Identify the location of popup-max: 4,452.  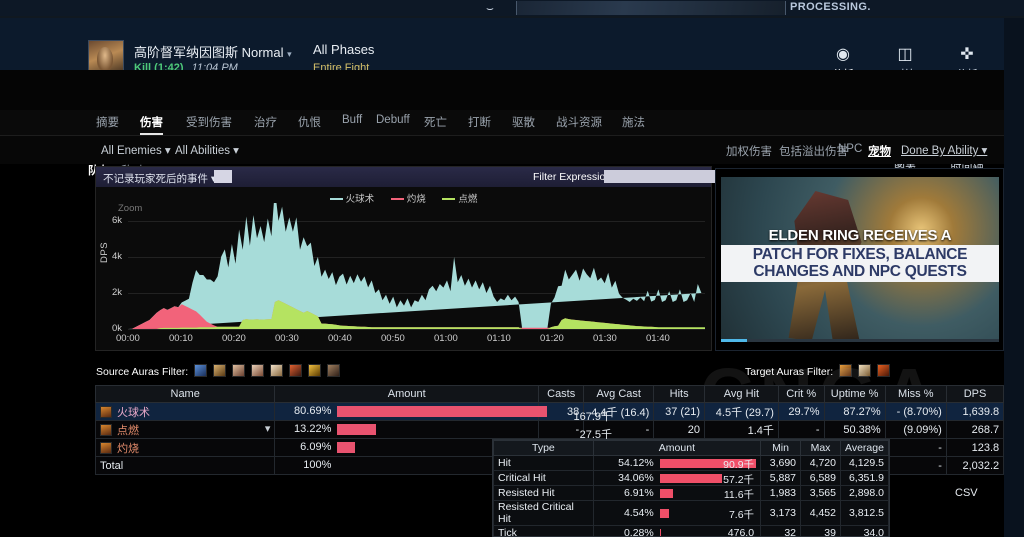
(820, 513).